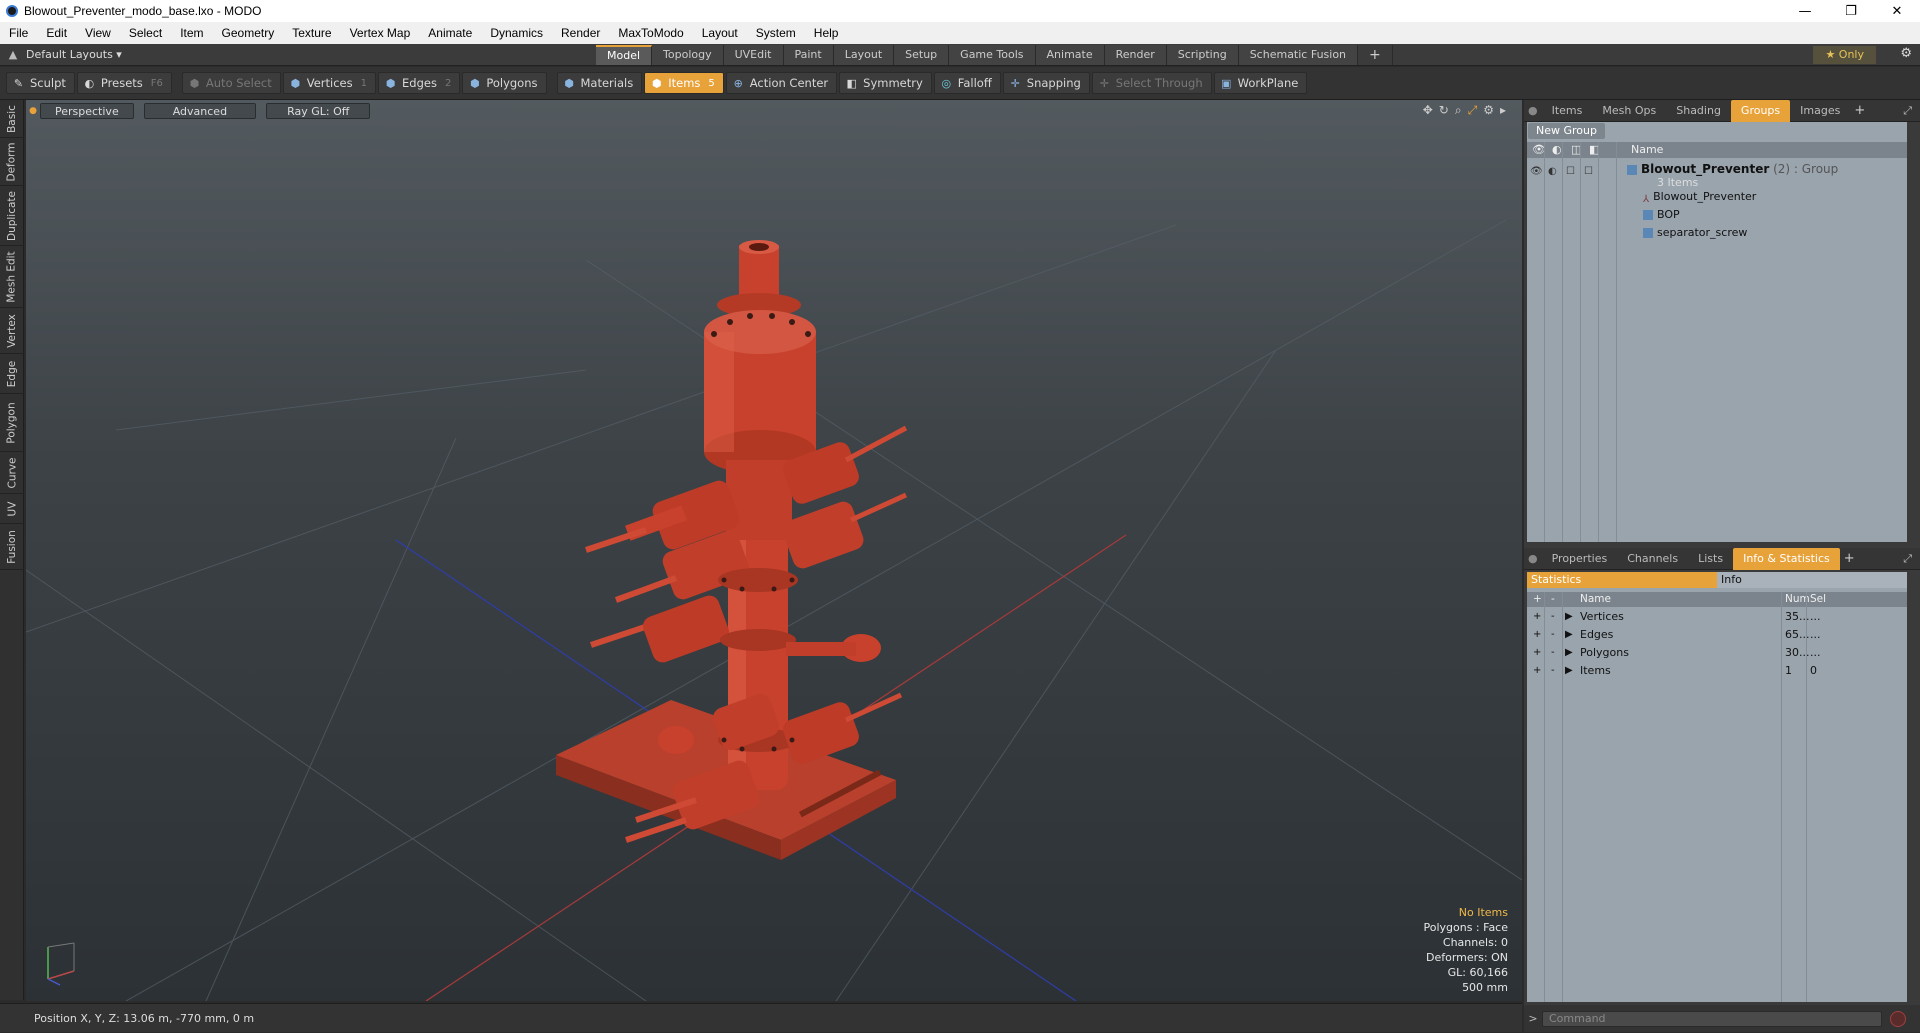  I want to click on tab-render: Render, so click(1135, 54).